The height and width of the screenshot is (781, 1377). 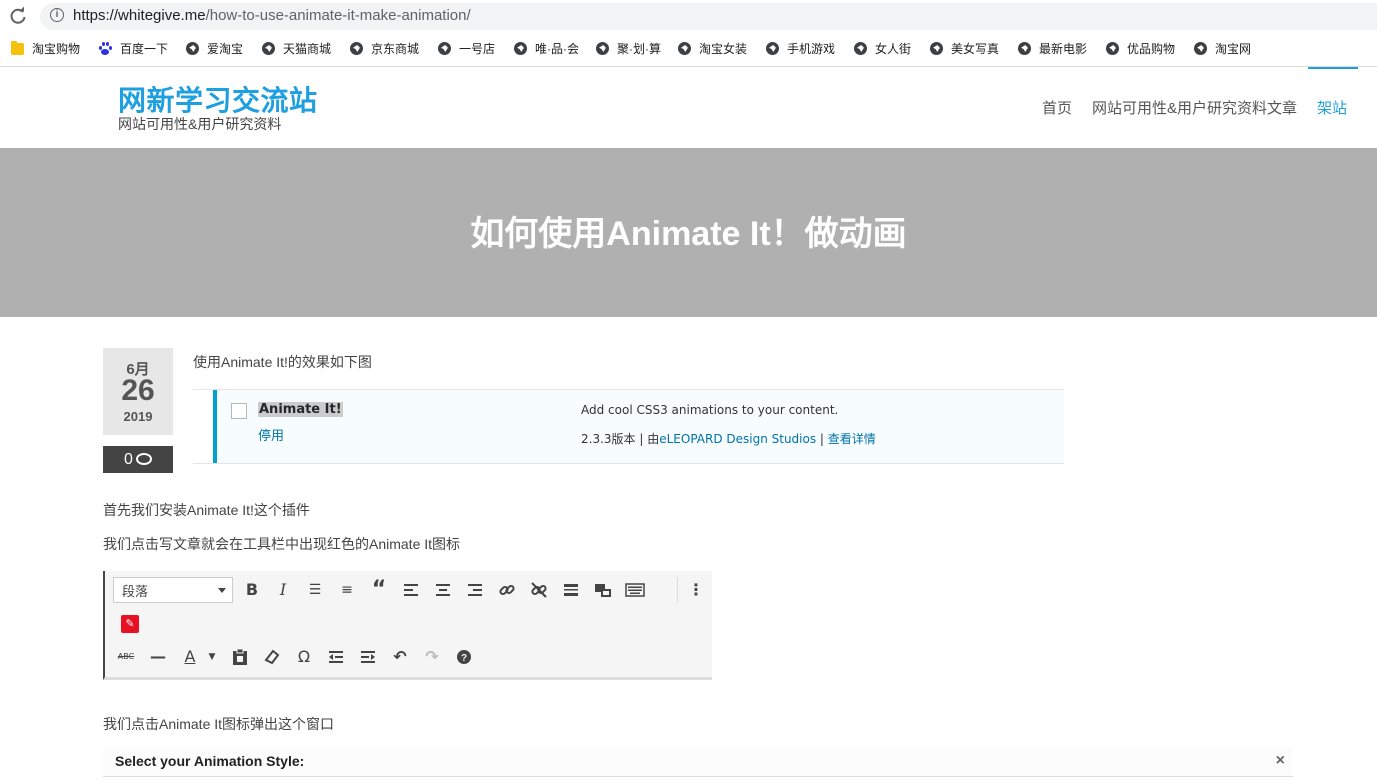 What do you see at coordinates (852, 439) in the screenshot?
I see `details-link: 查看详情` at bounding box center [852, 439].